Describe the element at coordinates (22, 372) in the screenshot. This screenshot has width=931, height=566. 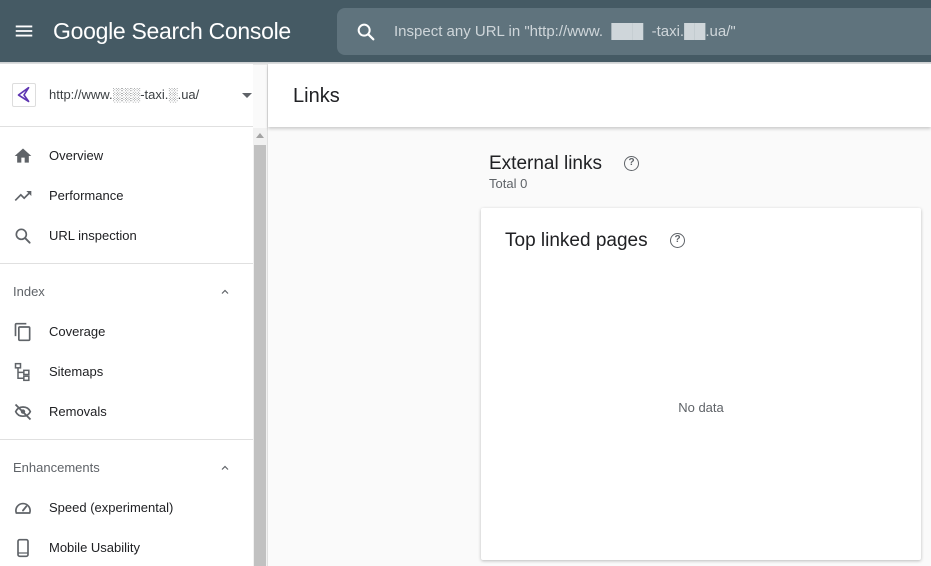
I see `sitemap-icon` at that location.